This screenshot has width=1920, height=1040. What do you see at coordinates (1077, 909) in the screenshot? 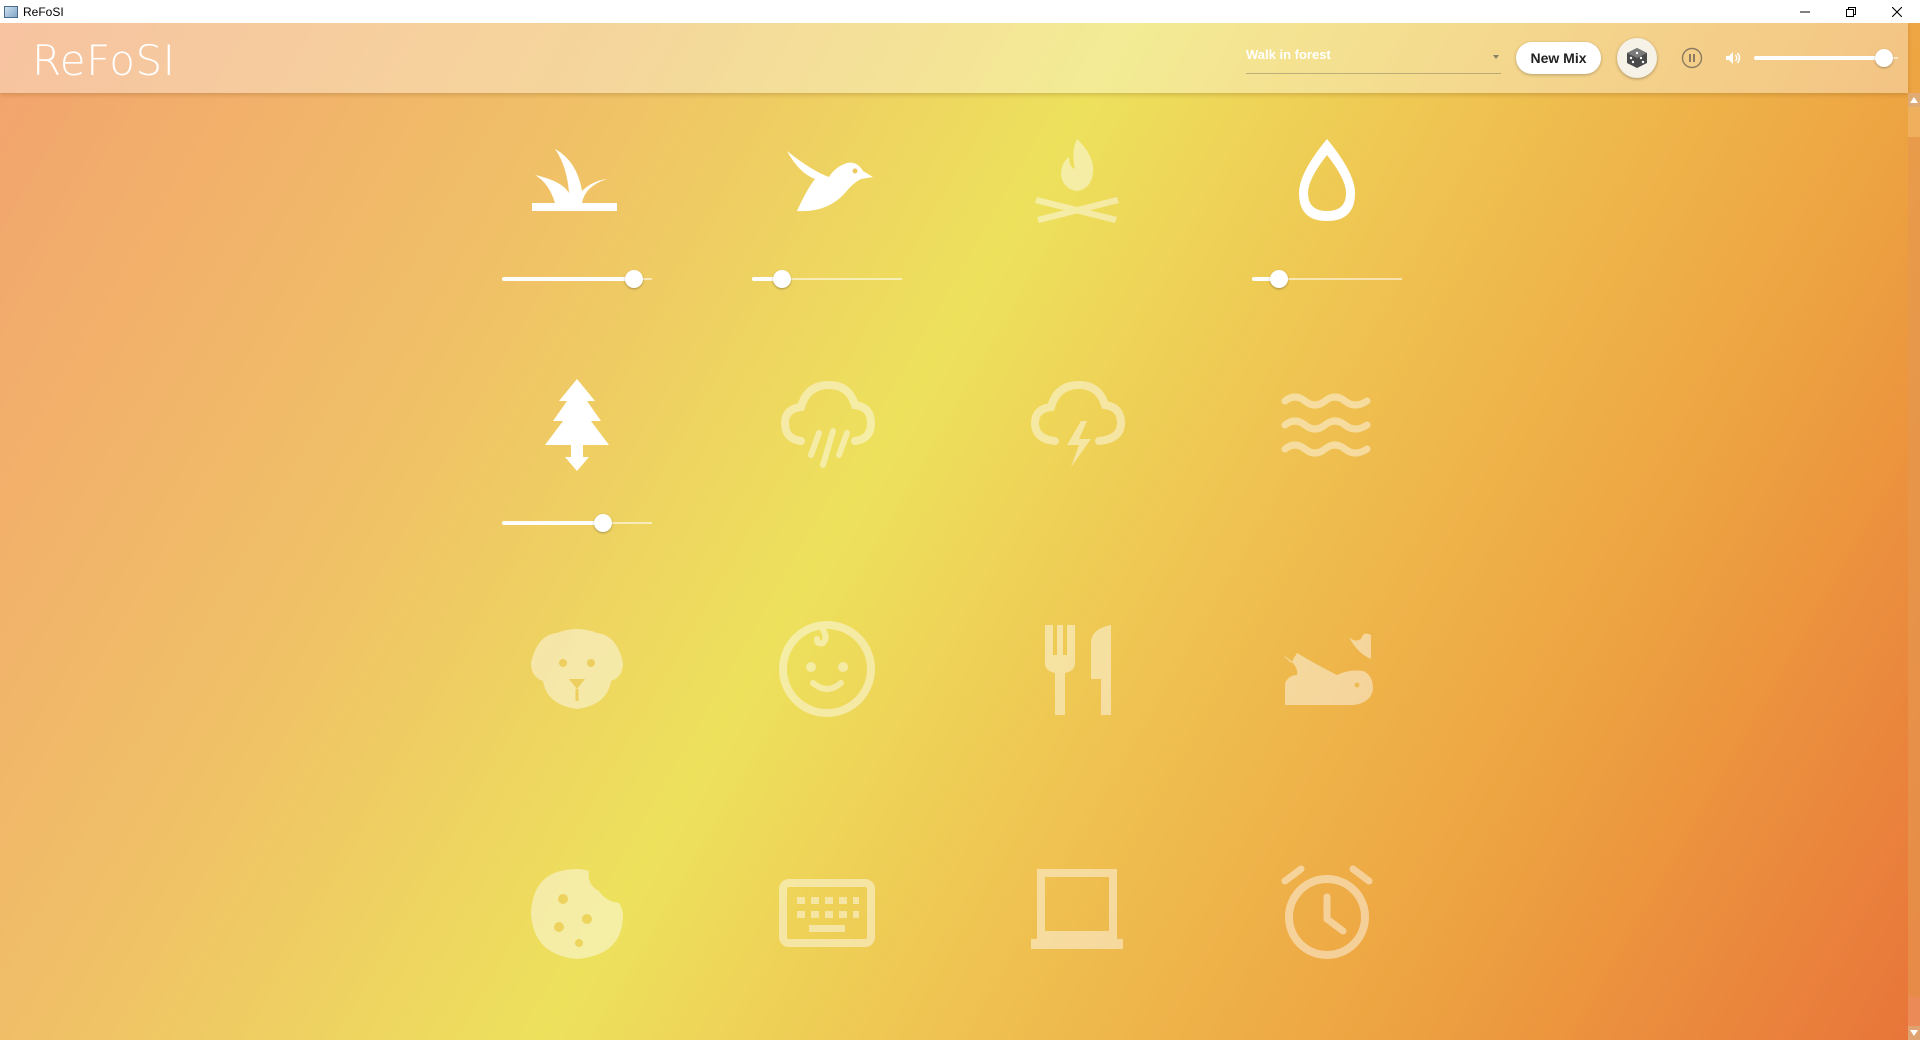
I see `laptop-icon` at bounding box center [1077, 909].